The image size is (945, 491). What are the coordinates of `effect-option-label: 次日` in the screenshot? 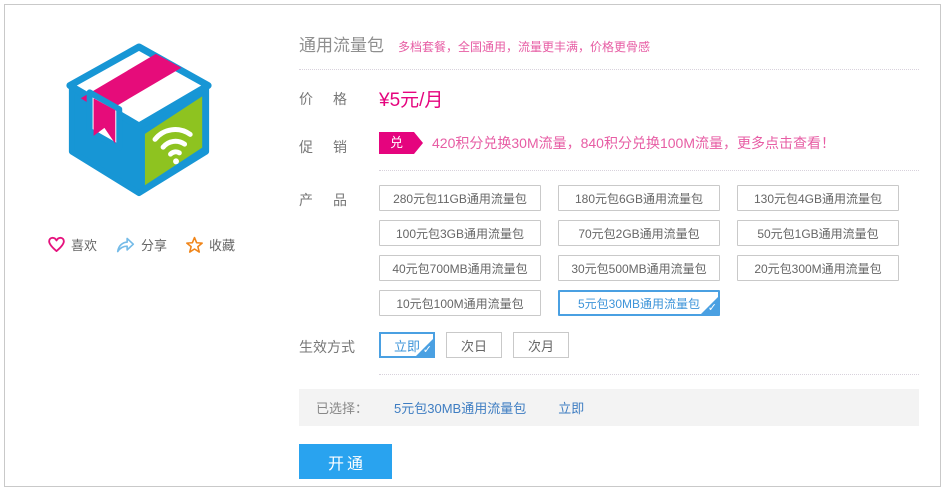 It's located at (473, 346).